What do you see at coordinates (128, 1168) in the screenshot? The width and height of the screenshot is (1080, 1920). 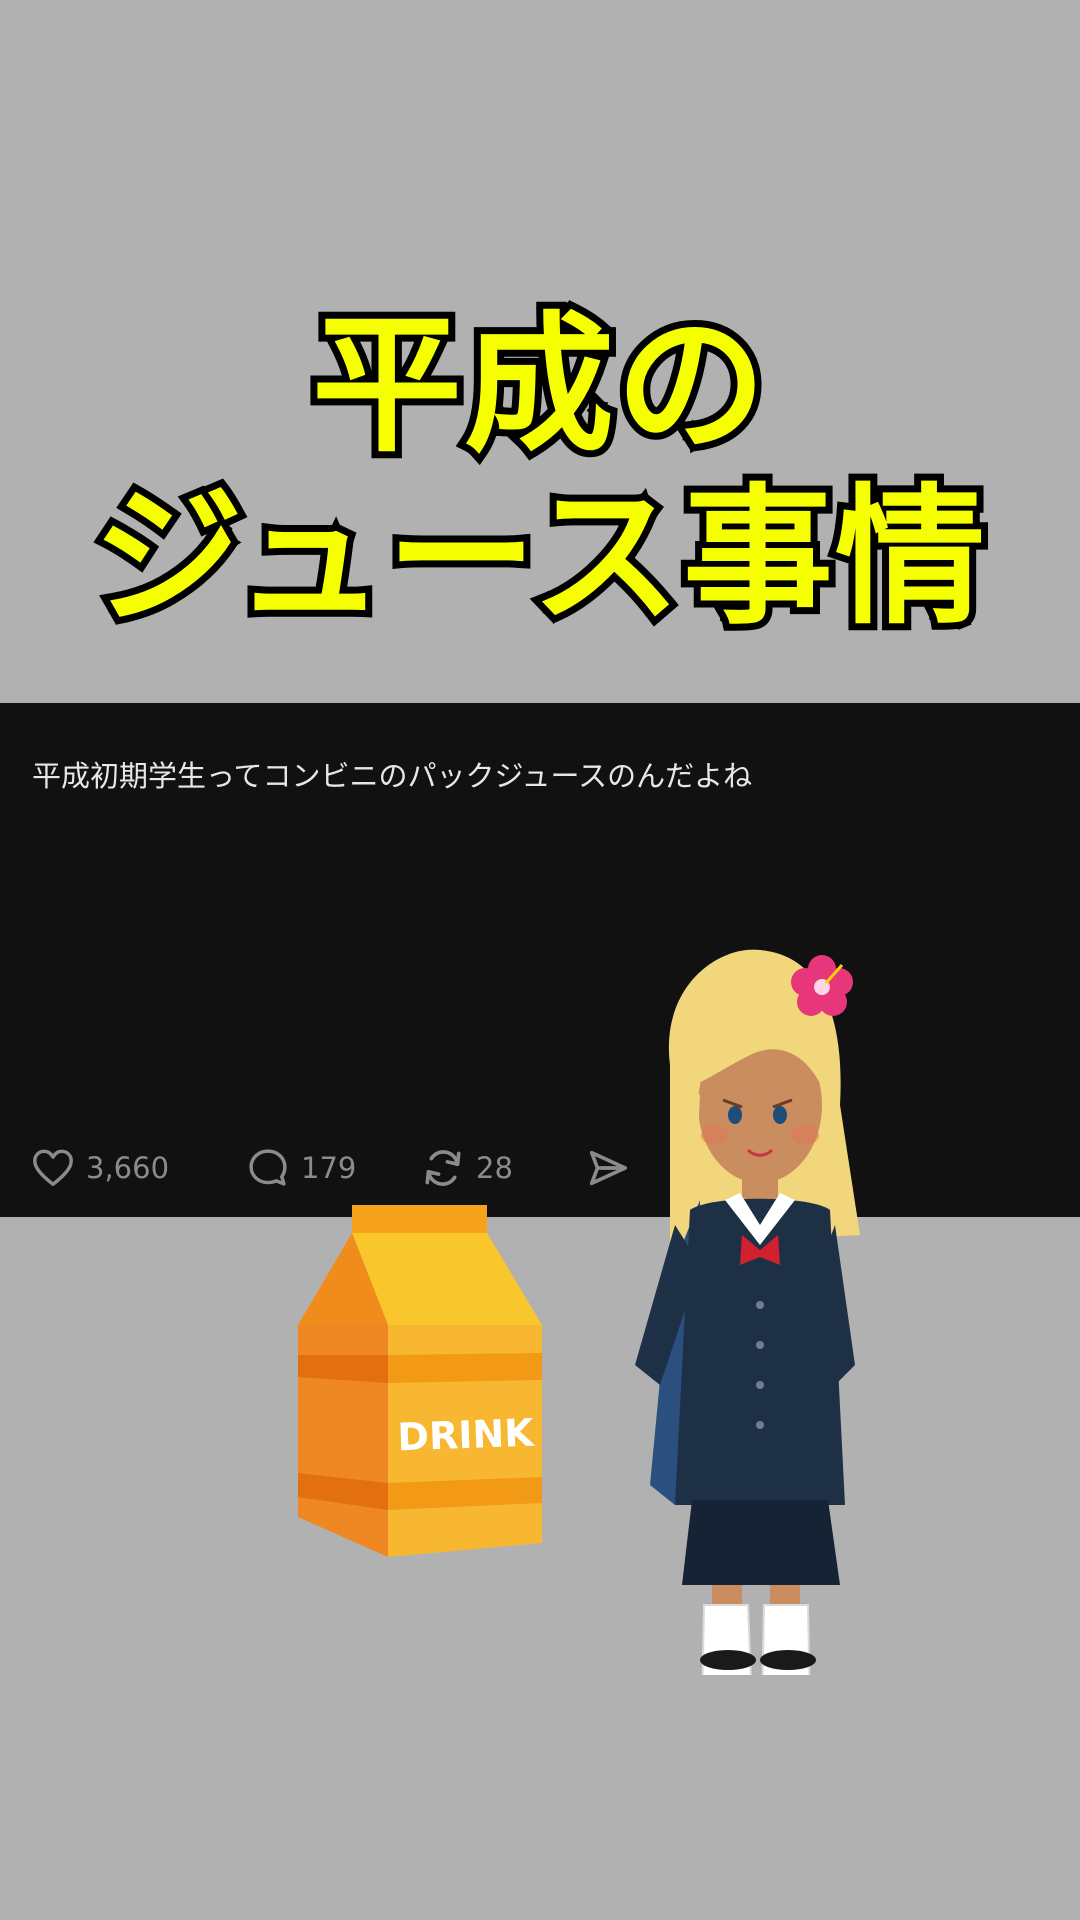 I see `like-count: 3,660` at bounding box center [128, 1168].